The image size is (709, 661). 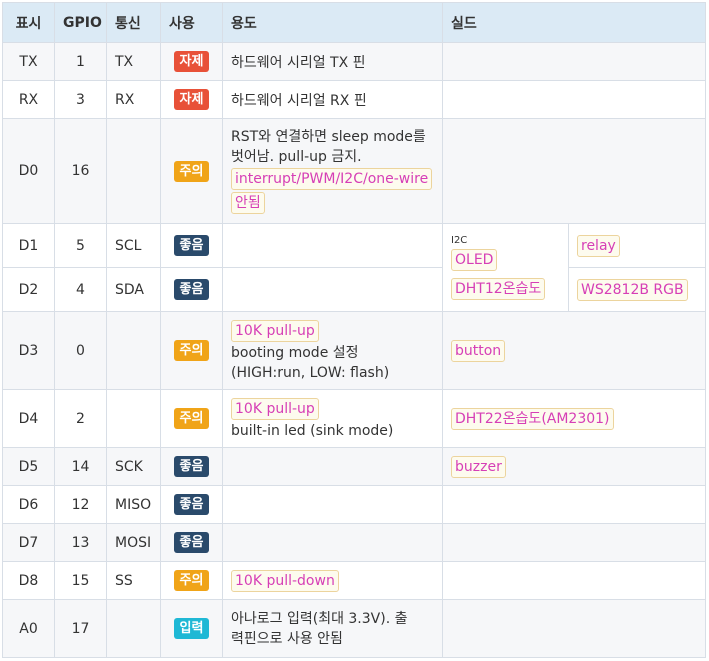 What do you see at coordinates (332, 628) in the screenshot?
I see `pin-purpose: 아나로그 입력(최대 3.3V). 출 력핀으로 사용 안됨` at bounding box center [332, 628].